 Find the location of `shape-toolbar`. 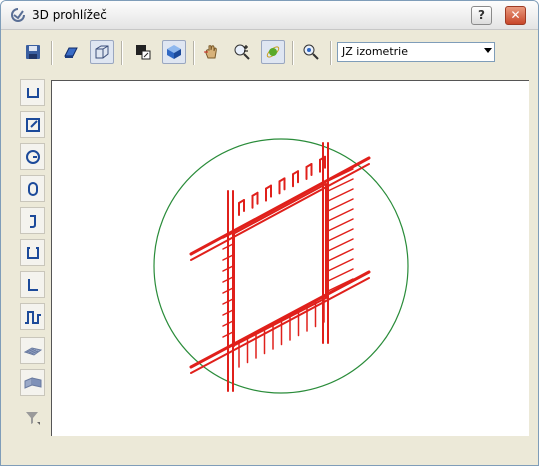

shape-toolbar is located at coordinates (24, 269).